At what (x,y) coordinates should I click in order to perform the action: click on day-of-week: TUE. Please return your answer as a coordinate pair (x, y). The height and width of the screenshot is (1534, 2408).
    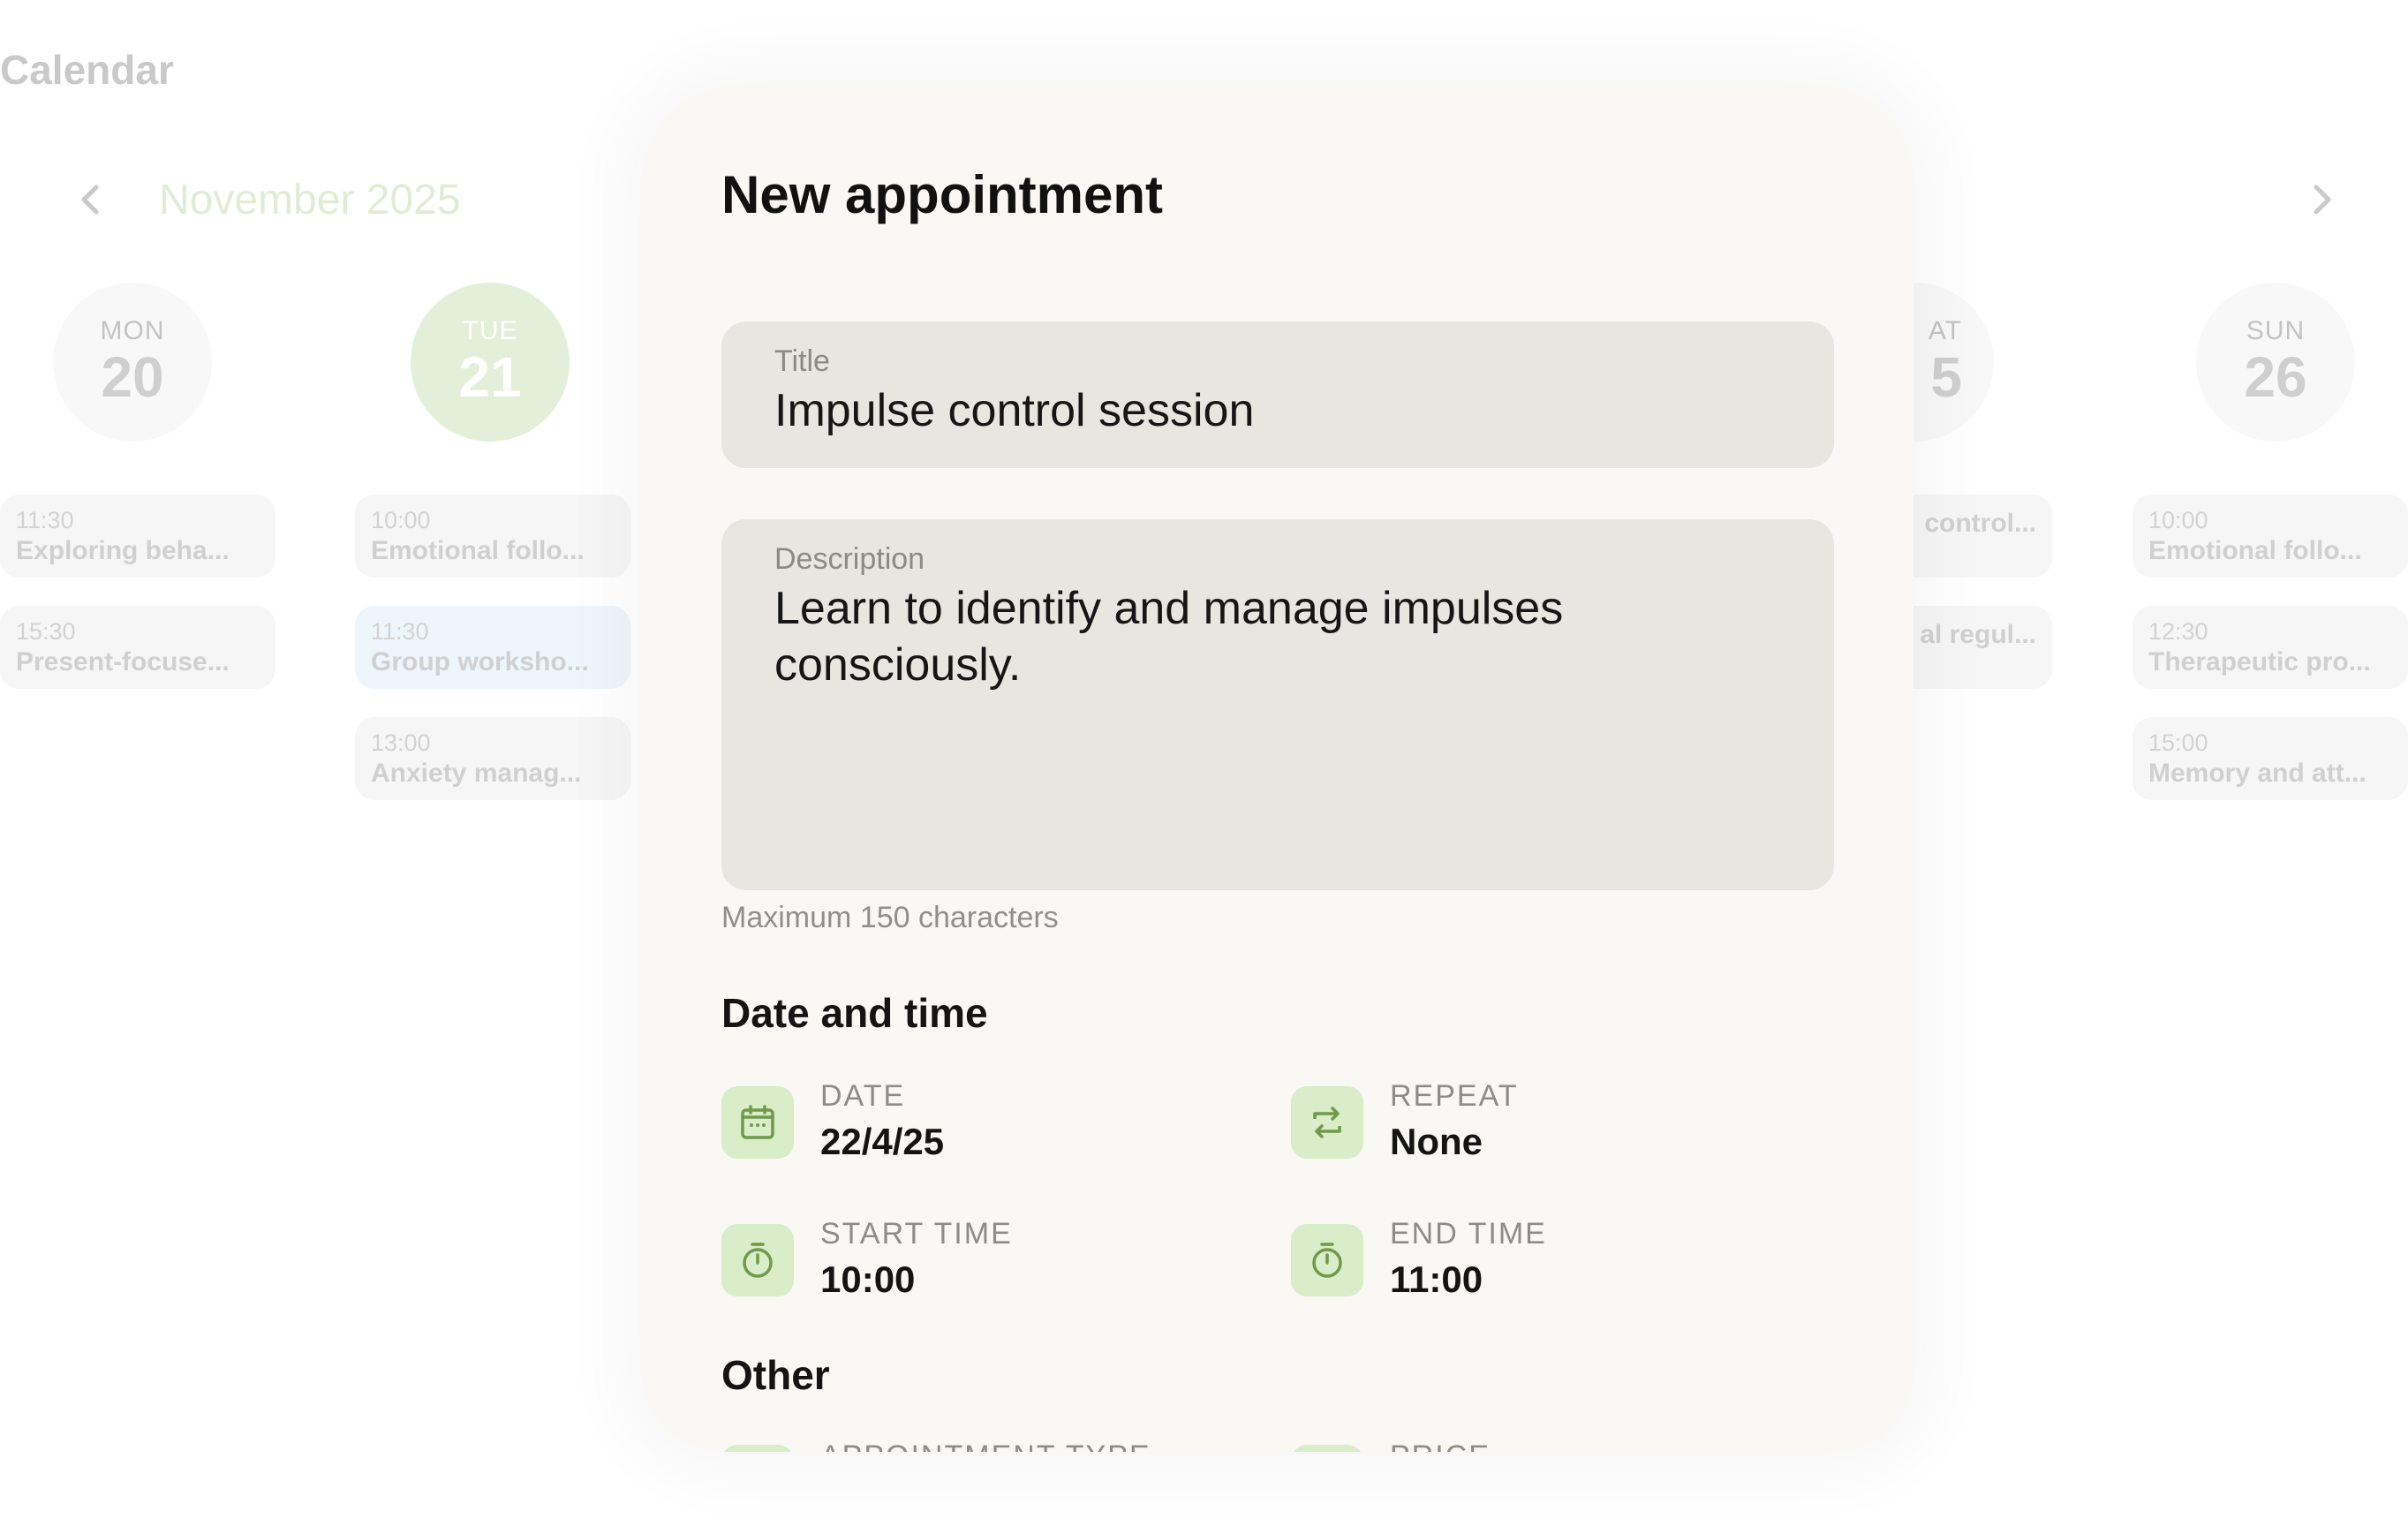
    Looking at the image, I should click on (490, 330).